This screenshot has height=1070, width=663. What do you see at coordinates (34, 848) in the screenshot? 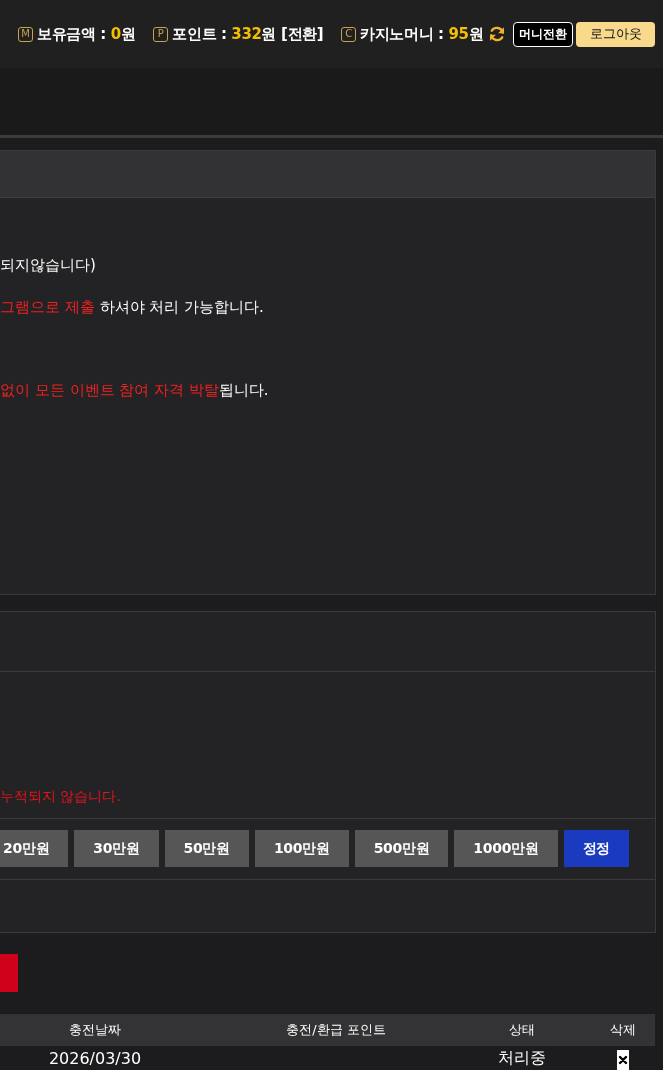
I see `amount-button: 20만원` at bounding box center [34, 848].